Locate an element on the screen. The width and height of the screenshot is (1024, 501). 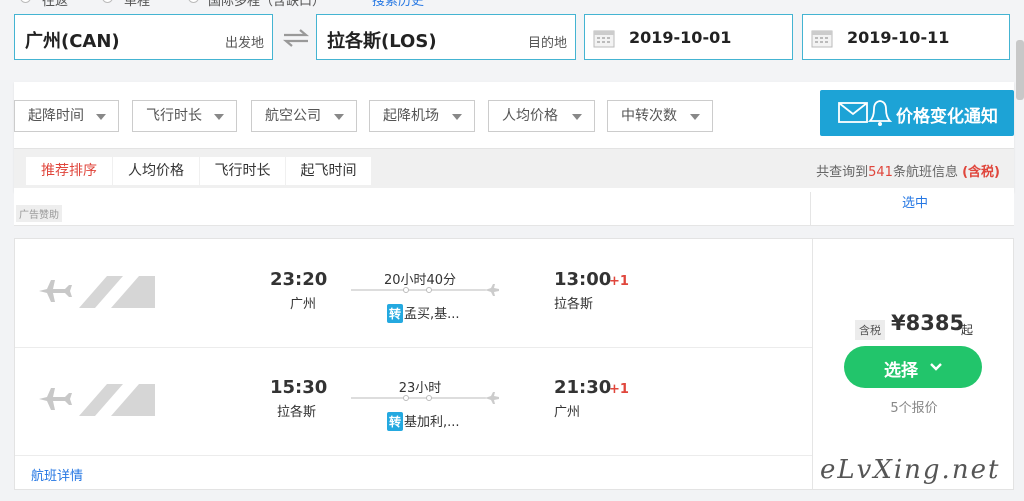
price-alert-button: 价格变化通知 is located at coordinates (917, 113).